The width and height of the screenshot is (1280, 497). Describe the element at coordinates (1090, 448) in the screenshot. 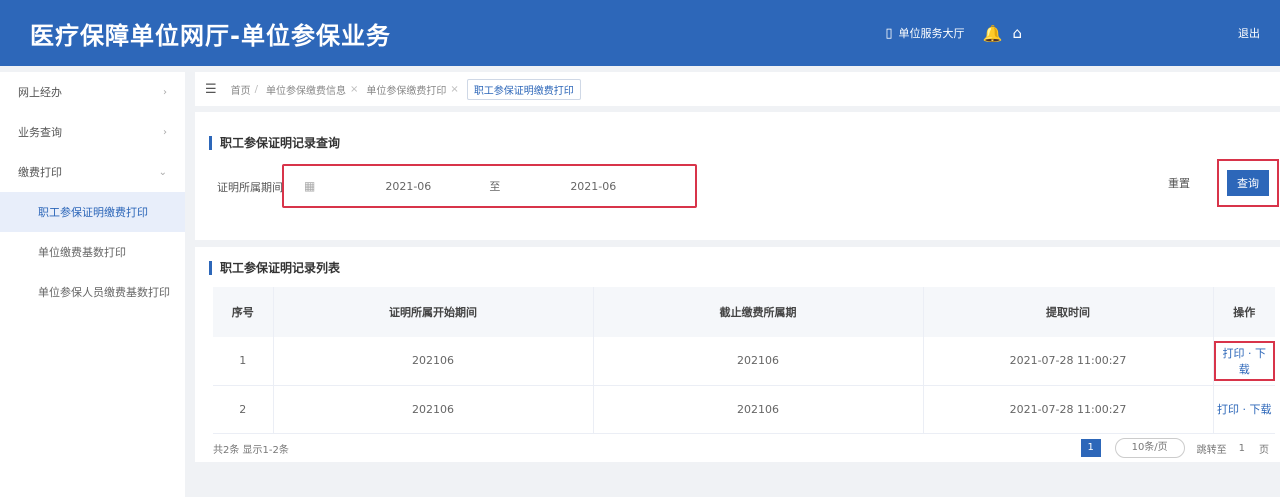

I see `page-number-current: 1` at that location.